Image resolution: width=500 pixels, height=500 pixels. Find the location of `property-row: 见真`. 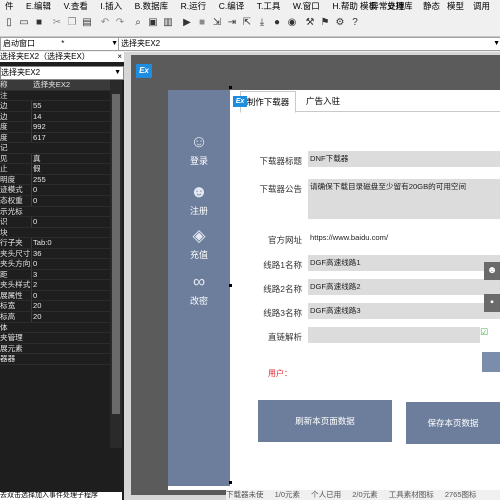

property-row: 见真 is located at coordinates (55, 159).